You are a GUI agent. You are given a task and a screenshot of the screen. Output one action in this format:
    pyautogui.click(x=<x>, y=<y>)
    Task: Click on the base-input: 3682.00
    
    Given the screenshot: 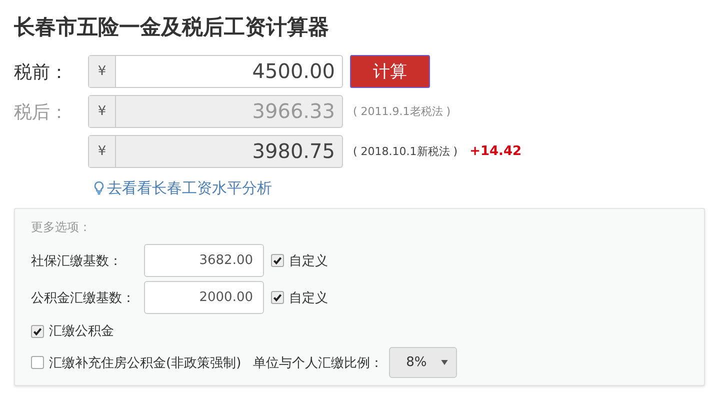 What is the action you would take?
    pyautogui.click(x=204, y=260)
    